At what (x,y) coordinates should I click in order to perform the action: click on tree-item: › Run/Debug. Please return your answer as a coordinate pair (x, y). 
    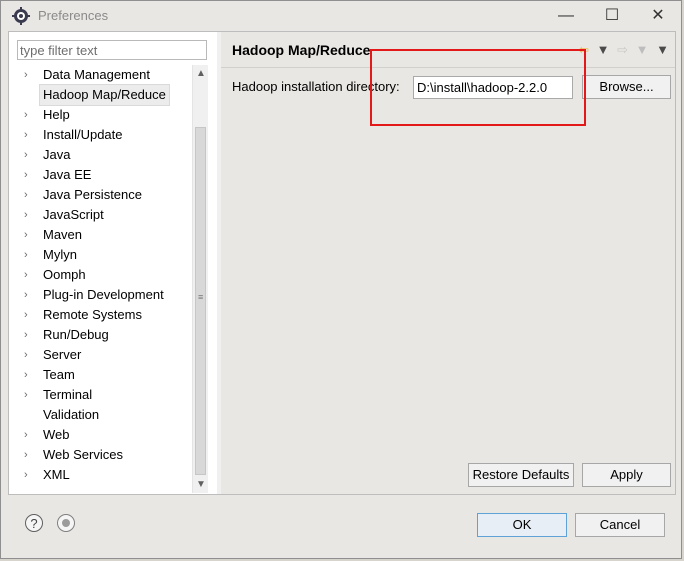
    Looking at the image, I should click on (101, 335).